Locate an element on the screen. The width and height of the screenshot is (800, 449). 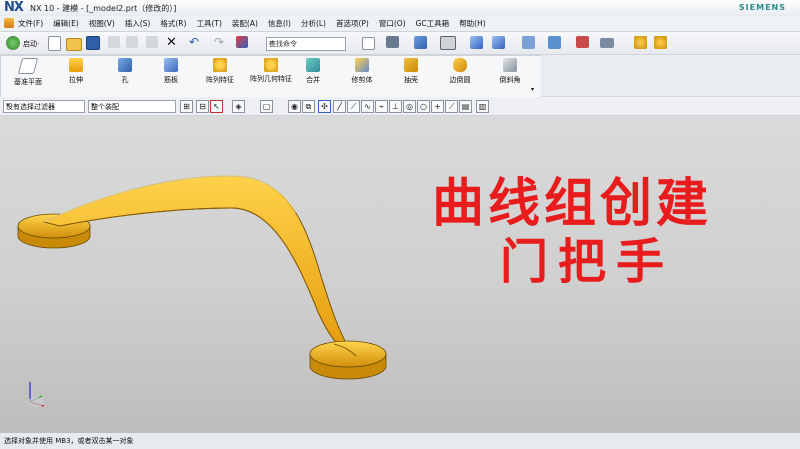
paste-icon is located at coordinates (152, 42).